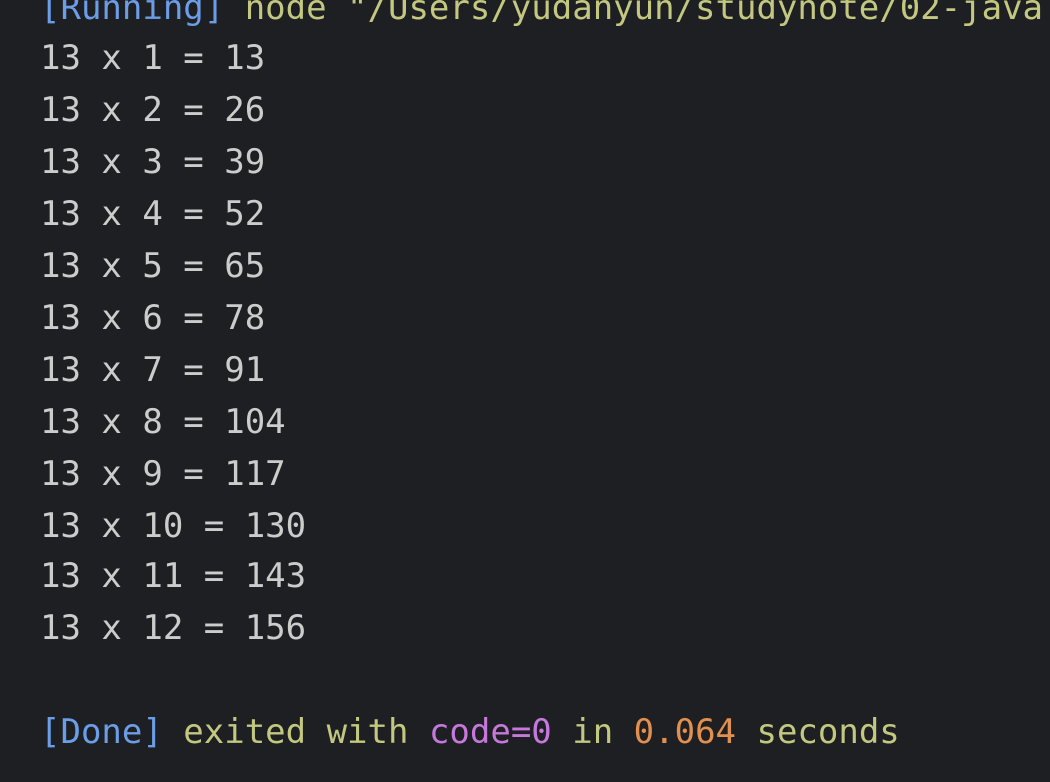 This screenshot has width=1050, height=782. What do you see at coordinates (685, 732) in the screenshot?
I see `elapsed-time: 0.064` at bounding box center [685, 732].